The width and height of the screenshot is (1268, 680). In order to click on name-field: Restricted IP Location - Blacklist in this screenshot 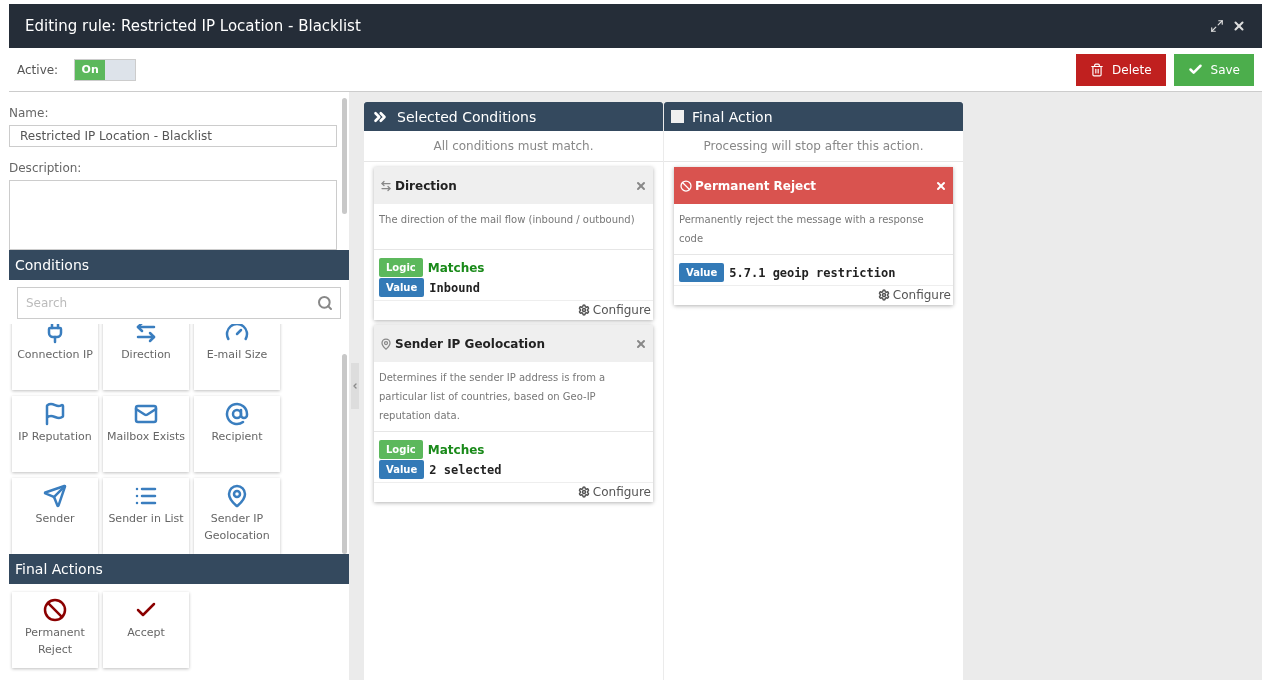, I will do `click(173, 136)`.